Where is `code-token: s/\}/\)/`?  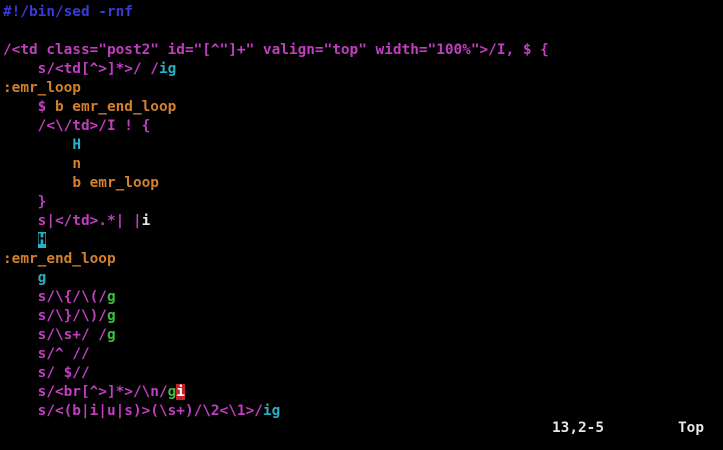
code-token: s/\}/\)/ is located at coordinates (72, 316).